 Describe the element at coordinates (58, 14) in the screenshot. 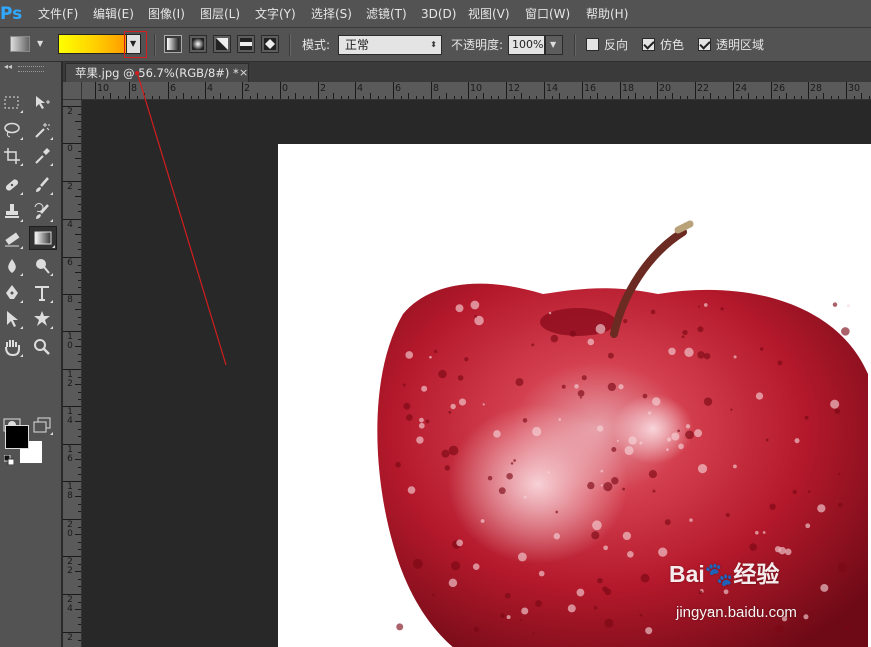

I see `menu-file: 文件(F)` at that location.